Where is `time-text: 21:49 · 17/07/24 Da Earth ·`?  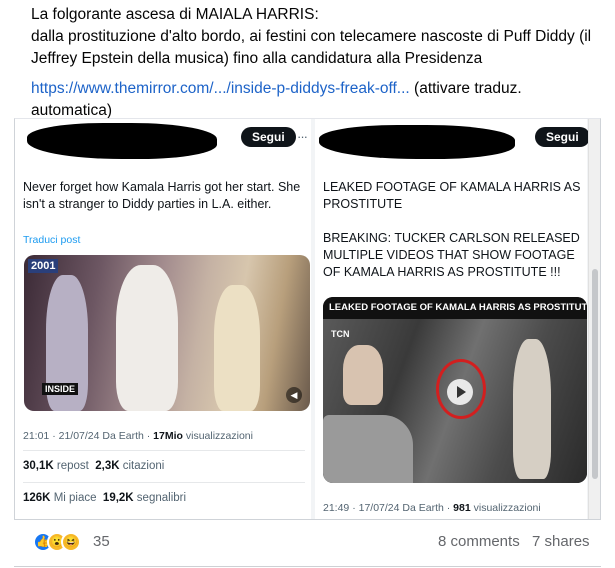
time-text: 21:49 · 17/07/24 Da Earth · is located at coordinates (388, 508).